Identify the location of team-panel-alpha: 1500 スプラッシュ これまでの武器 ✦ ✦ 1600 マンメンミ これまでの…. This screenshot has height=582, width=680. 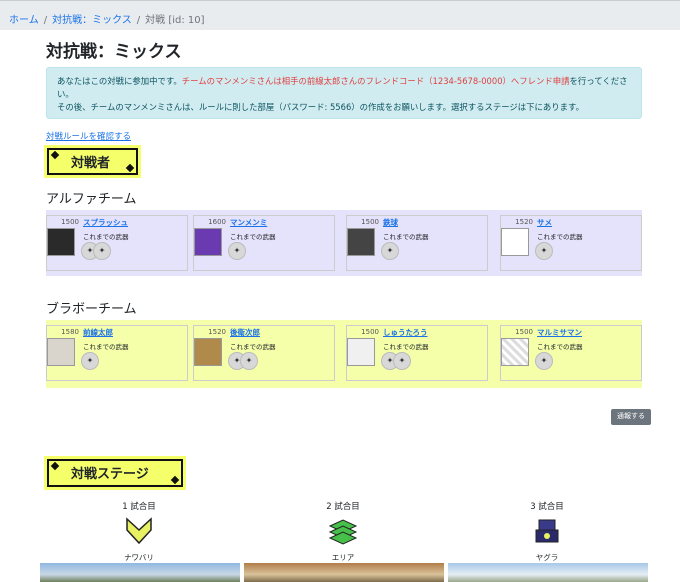
(344, 243).